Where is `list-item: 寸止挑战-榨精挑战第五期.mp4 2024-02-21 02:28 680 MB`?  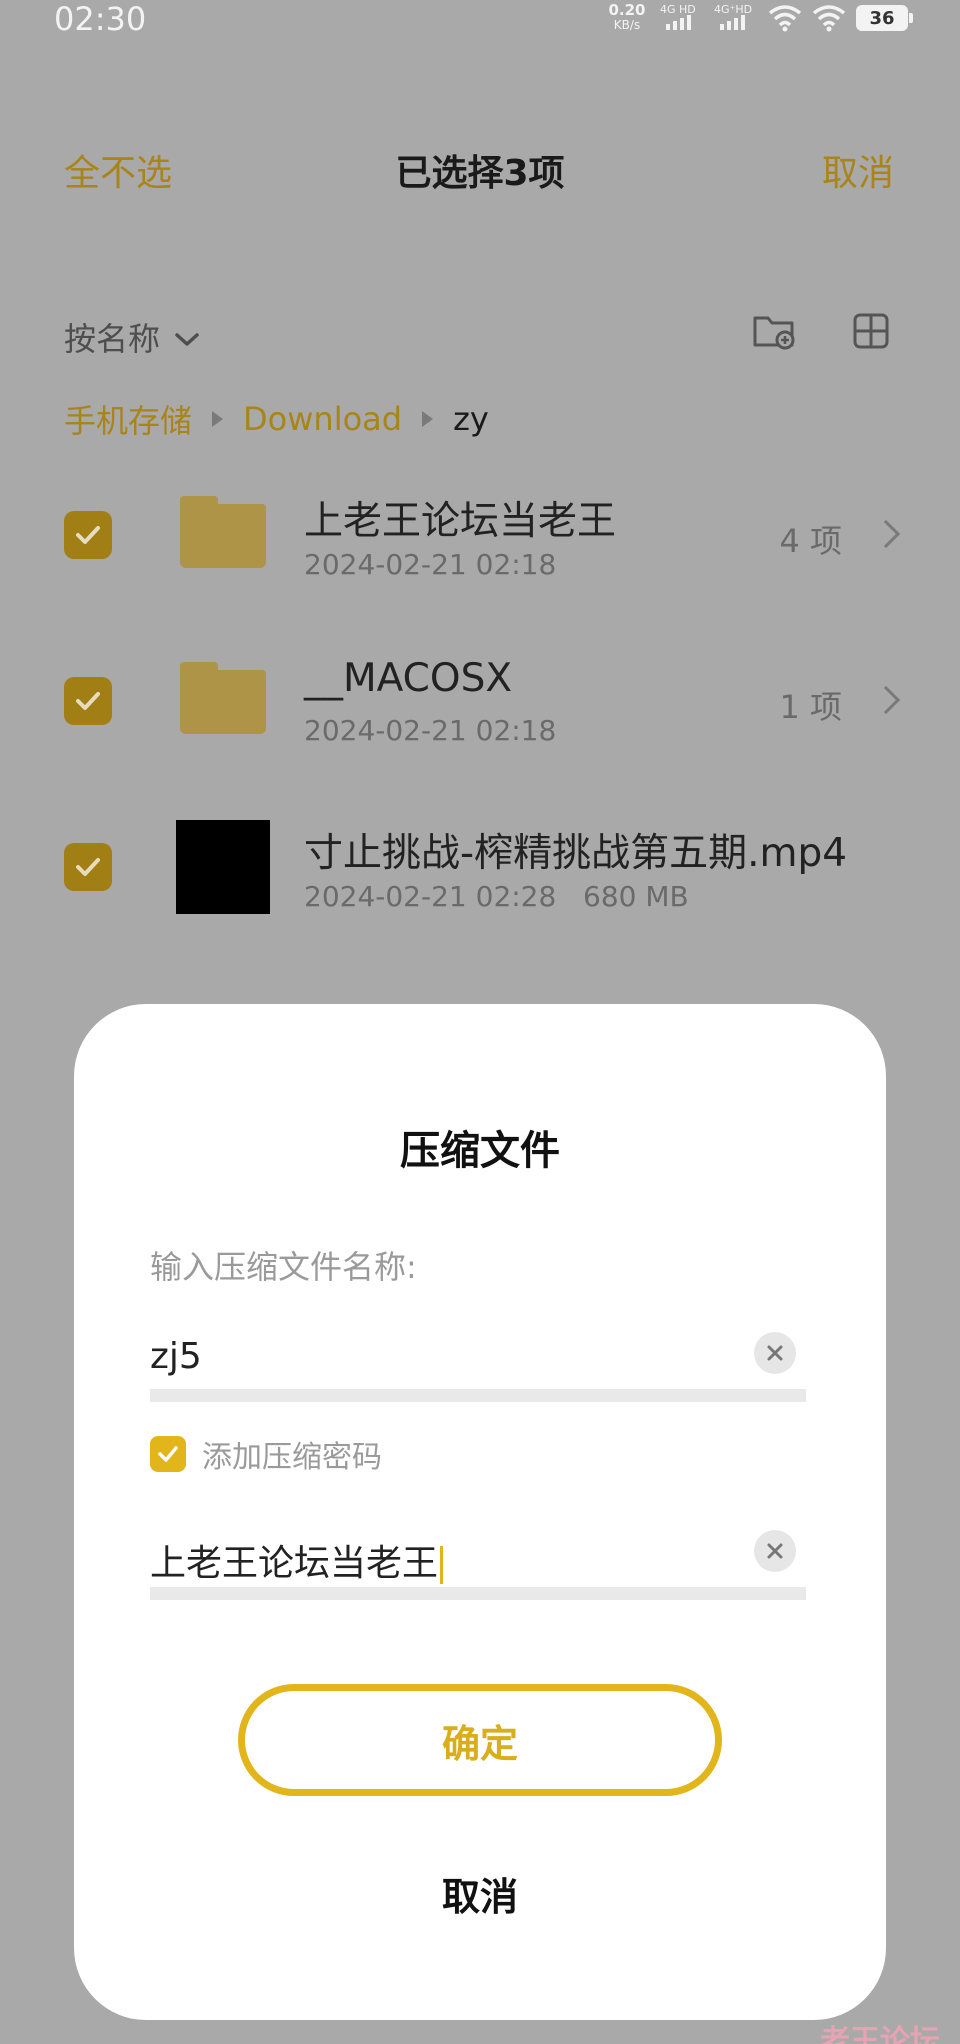 list-item: 寸止挑战-榨精挑战第五期.mp4 2024-02-21 02:28 680 MB is located at coordinates (480, 867).